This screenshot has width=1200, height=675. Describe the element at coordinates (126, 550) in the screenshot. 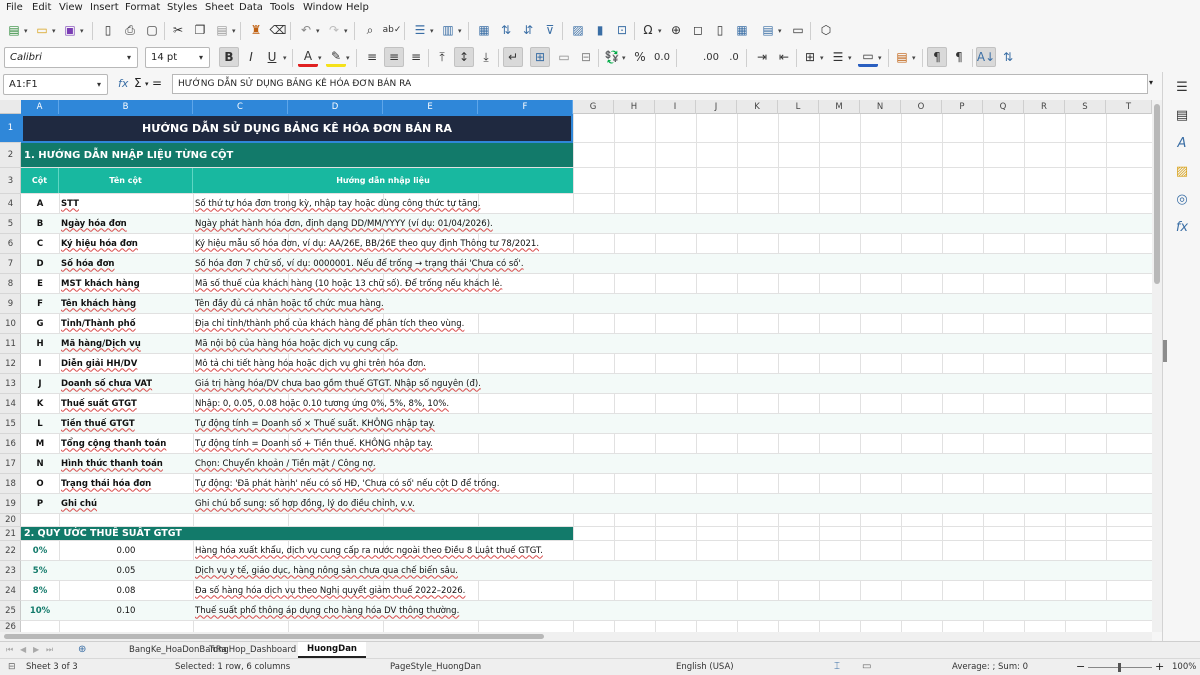

I see `rate-value: 0.00` at that location.